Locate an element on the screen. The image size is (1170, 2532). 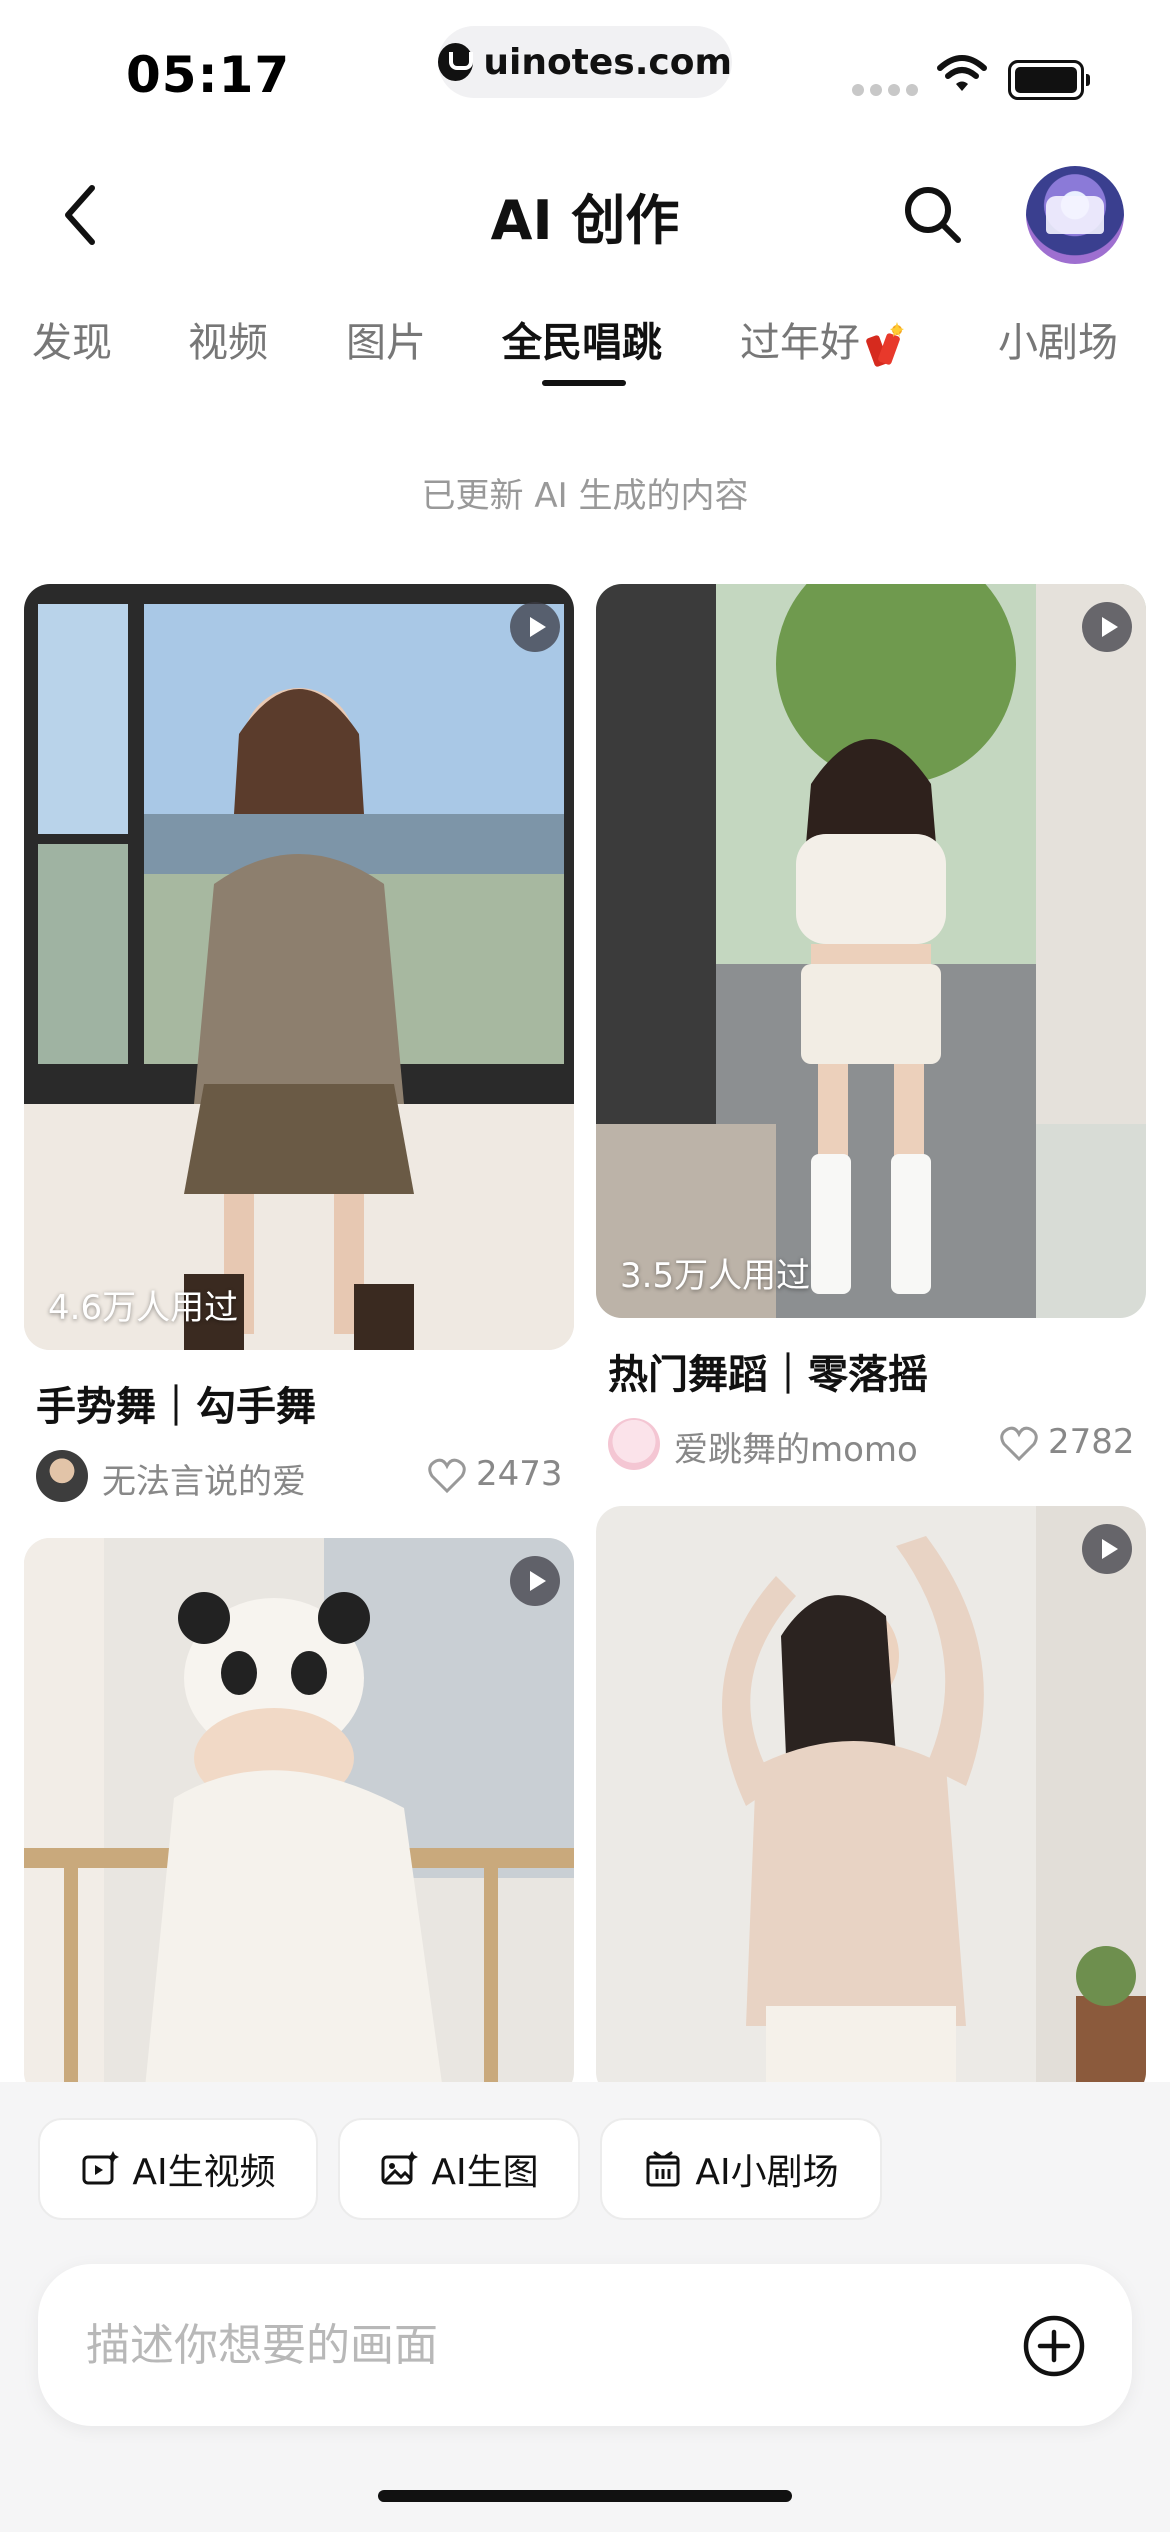
ai-image-label: AI生图 is located at coordinates (485, 2172).